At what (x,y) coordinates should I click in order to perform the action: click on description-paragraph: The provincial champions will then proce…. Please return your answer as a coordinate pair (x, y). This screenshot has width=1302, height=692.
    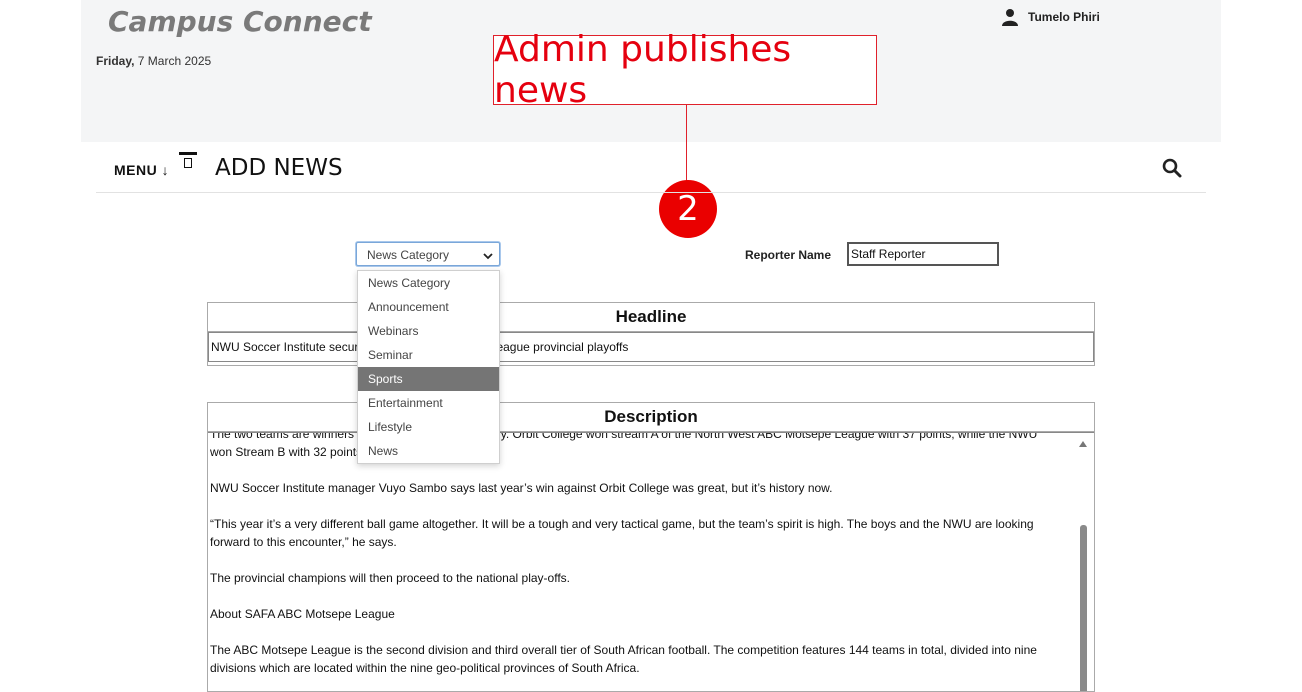
    Looking at the image, I should click on (390, 578).